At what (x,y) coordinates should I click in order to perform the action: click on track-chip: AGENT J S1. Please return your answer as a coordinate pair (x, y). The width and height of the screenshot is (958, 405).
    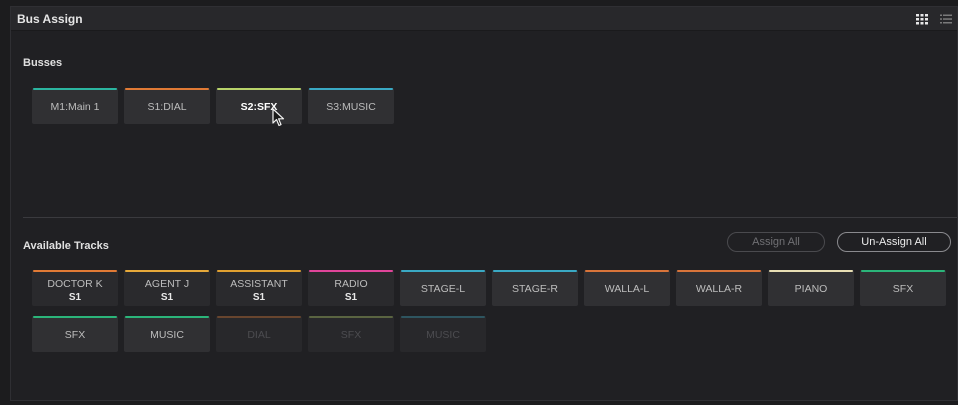
    Looking at the image, I should click on (167, 288).